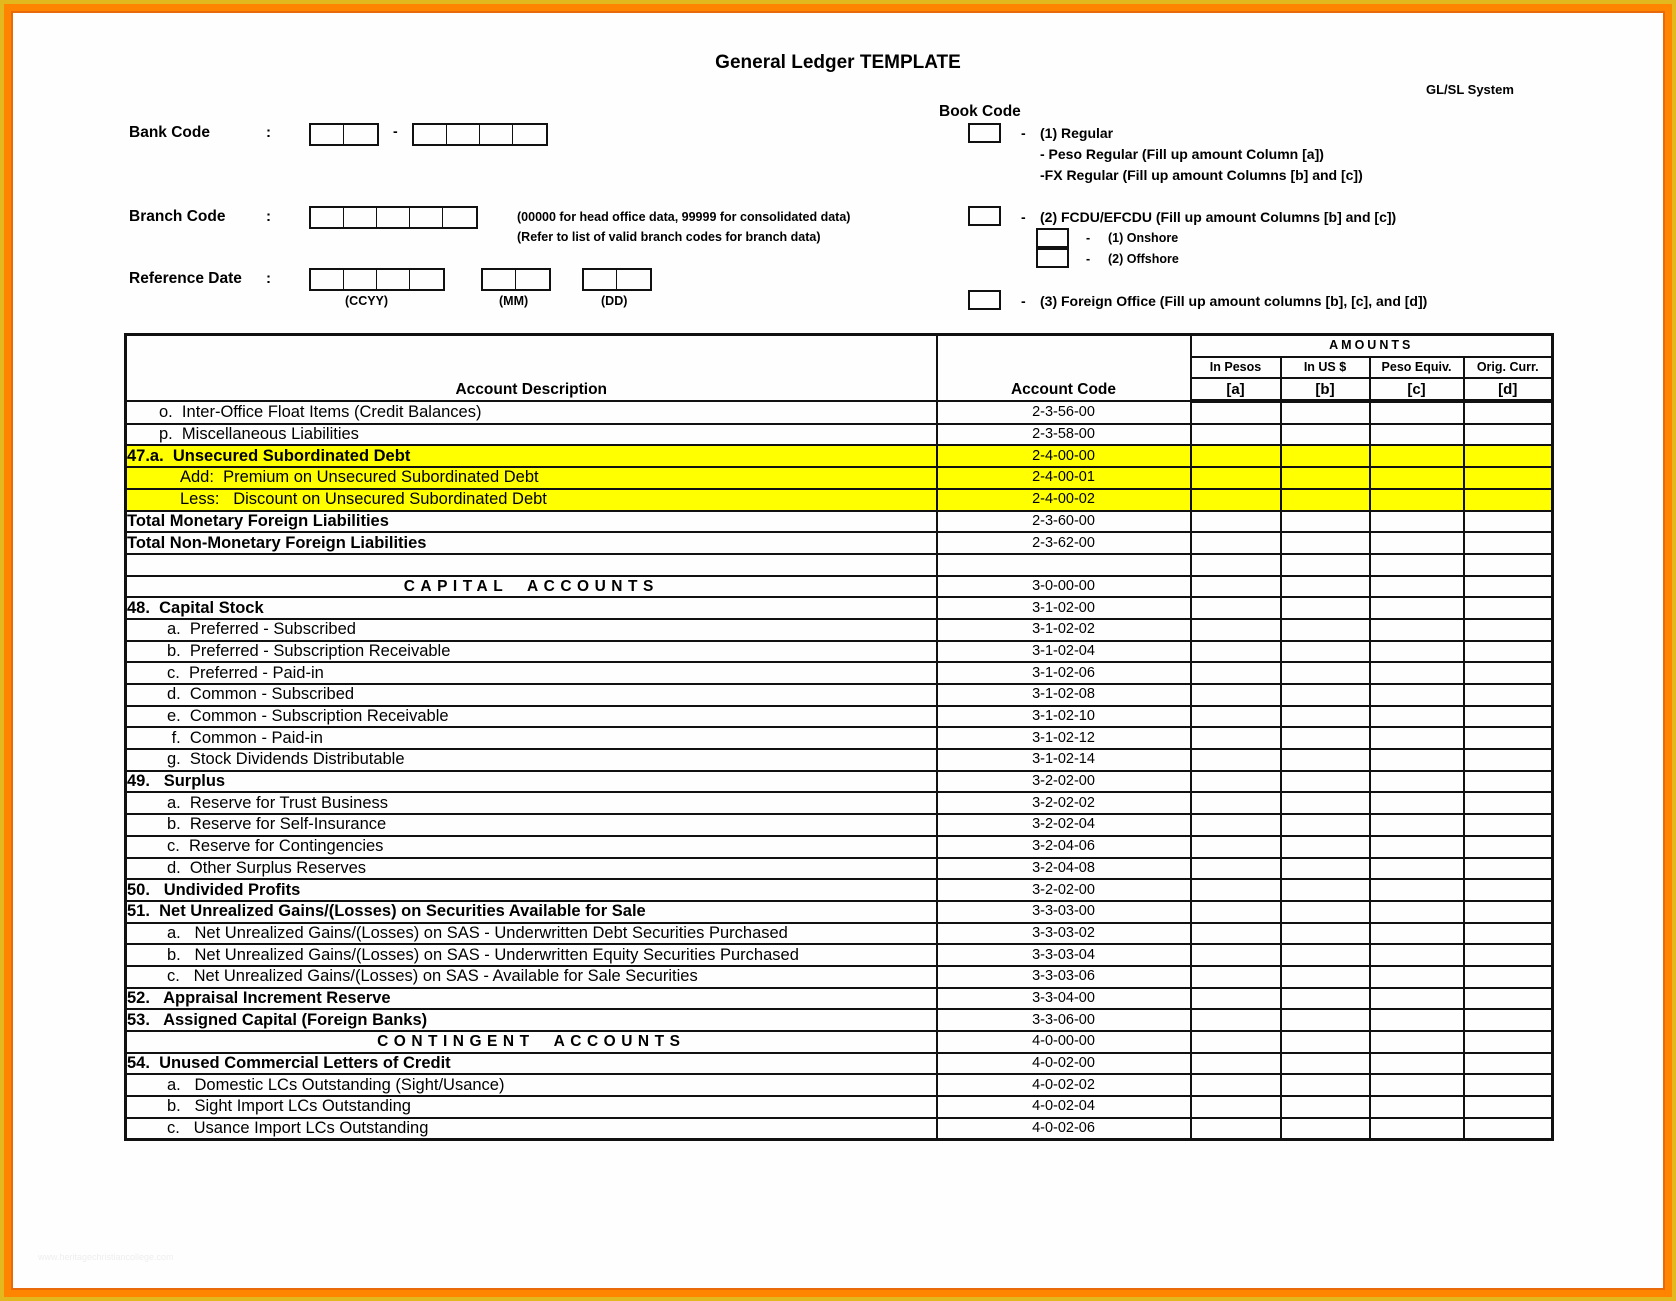 This screenshot has width=1676, height=1301. What do you see at coordinates (617, 279) in the screenshot?
I see `reference-day-input` at bounding box center [617, 279].